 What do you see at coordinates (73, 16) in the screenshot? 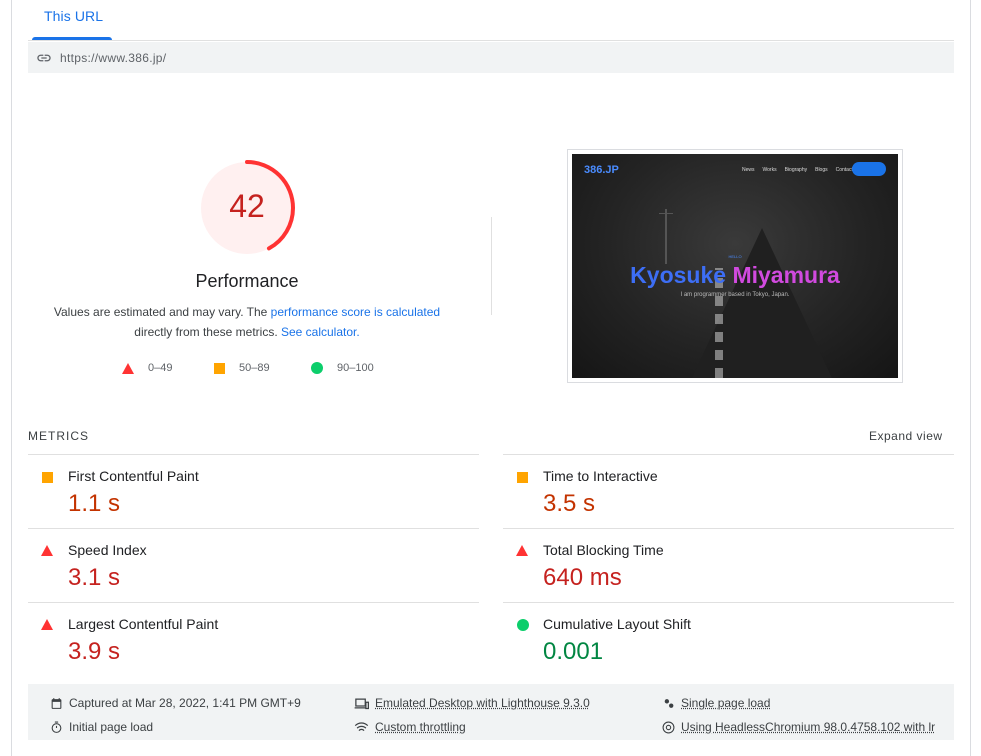
I see `tab-this-url: This URL` at bounding box center [73, 16].